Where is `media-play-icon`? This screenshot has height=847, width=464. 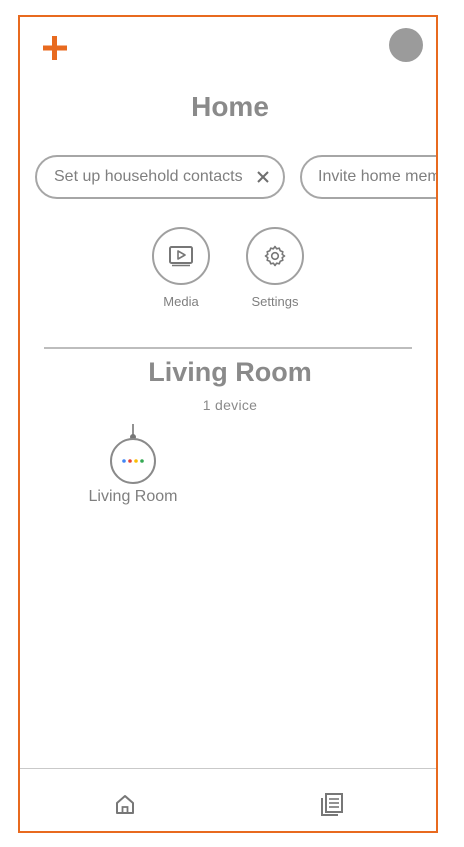
media-play-icon is located at coordinates (181, 256).